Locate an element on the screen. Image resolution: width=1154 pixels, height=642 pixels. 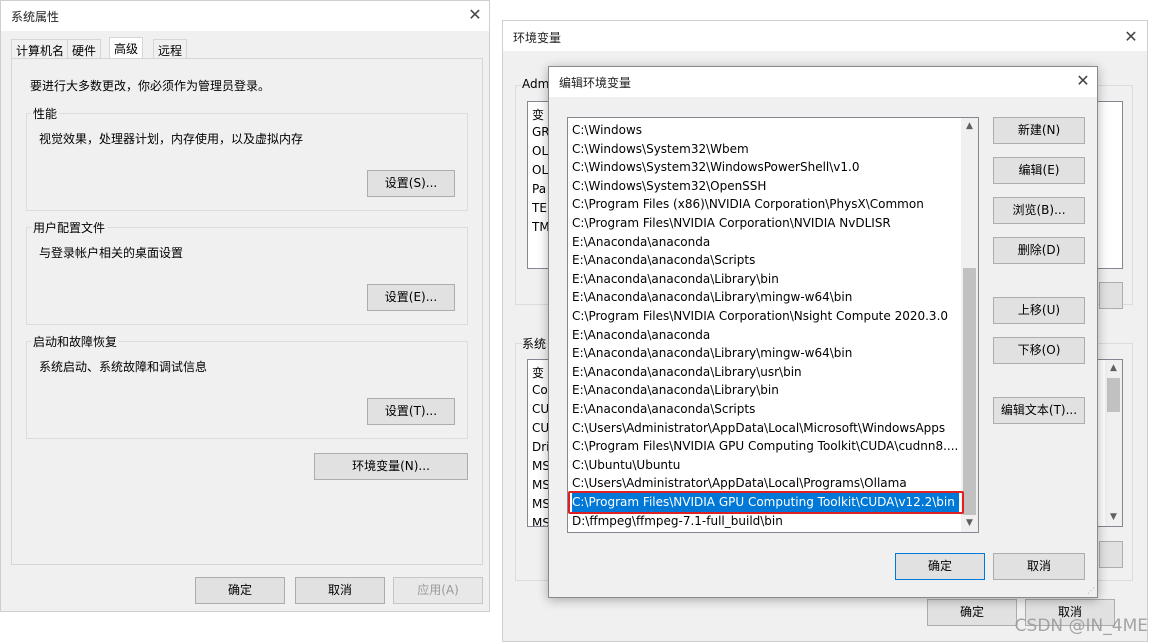
performance-desc: 视觉效果，处理器计划，内存使用，以及虚拟内存 is located at coordinates (171, 139).